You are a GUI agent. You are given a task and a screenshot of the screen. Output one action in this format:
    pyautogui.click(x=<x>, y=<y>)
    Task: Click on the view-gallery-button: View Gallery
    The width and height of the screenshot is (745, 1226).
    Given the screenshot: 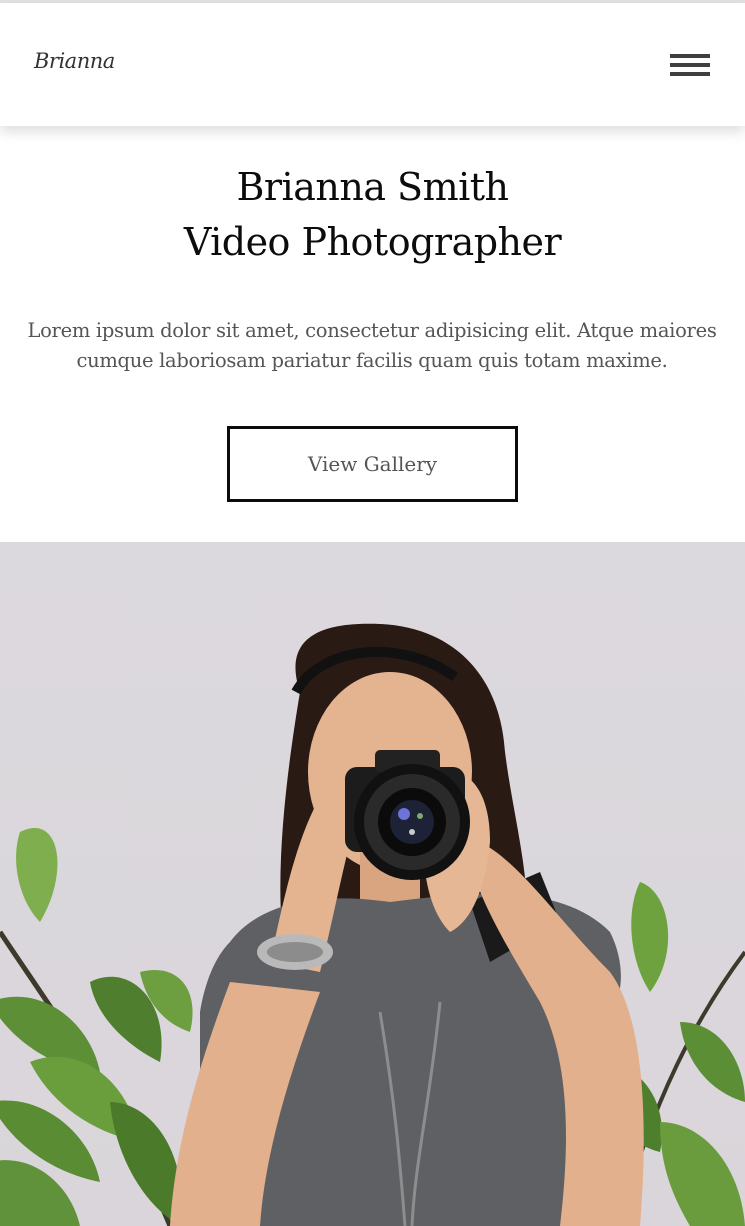 What is the action you would take?
    pyautogui.click(x=372, y=464)
    